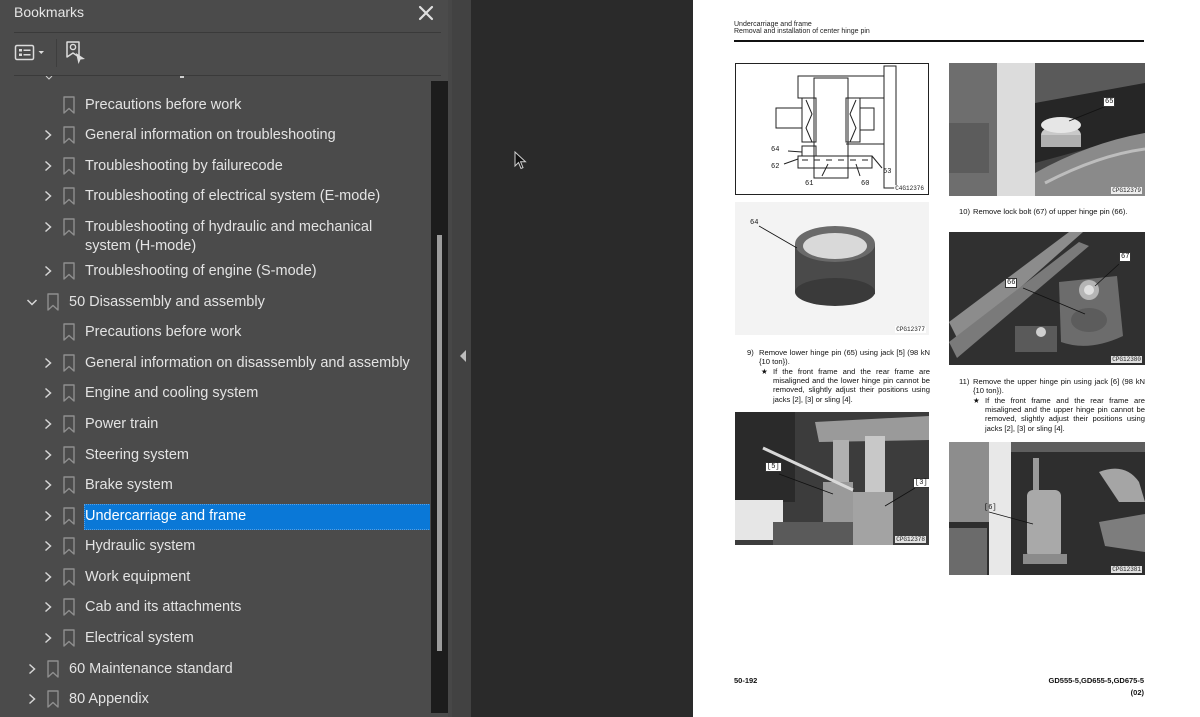  I want to click on callout-jack-6: [6], so click(990, 508).